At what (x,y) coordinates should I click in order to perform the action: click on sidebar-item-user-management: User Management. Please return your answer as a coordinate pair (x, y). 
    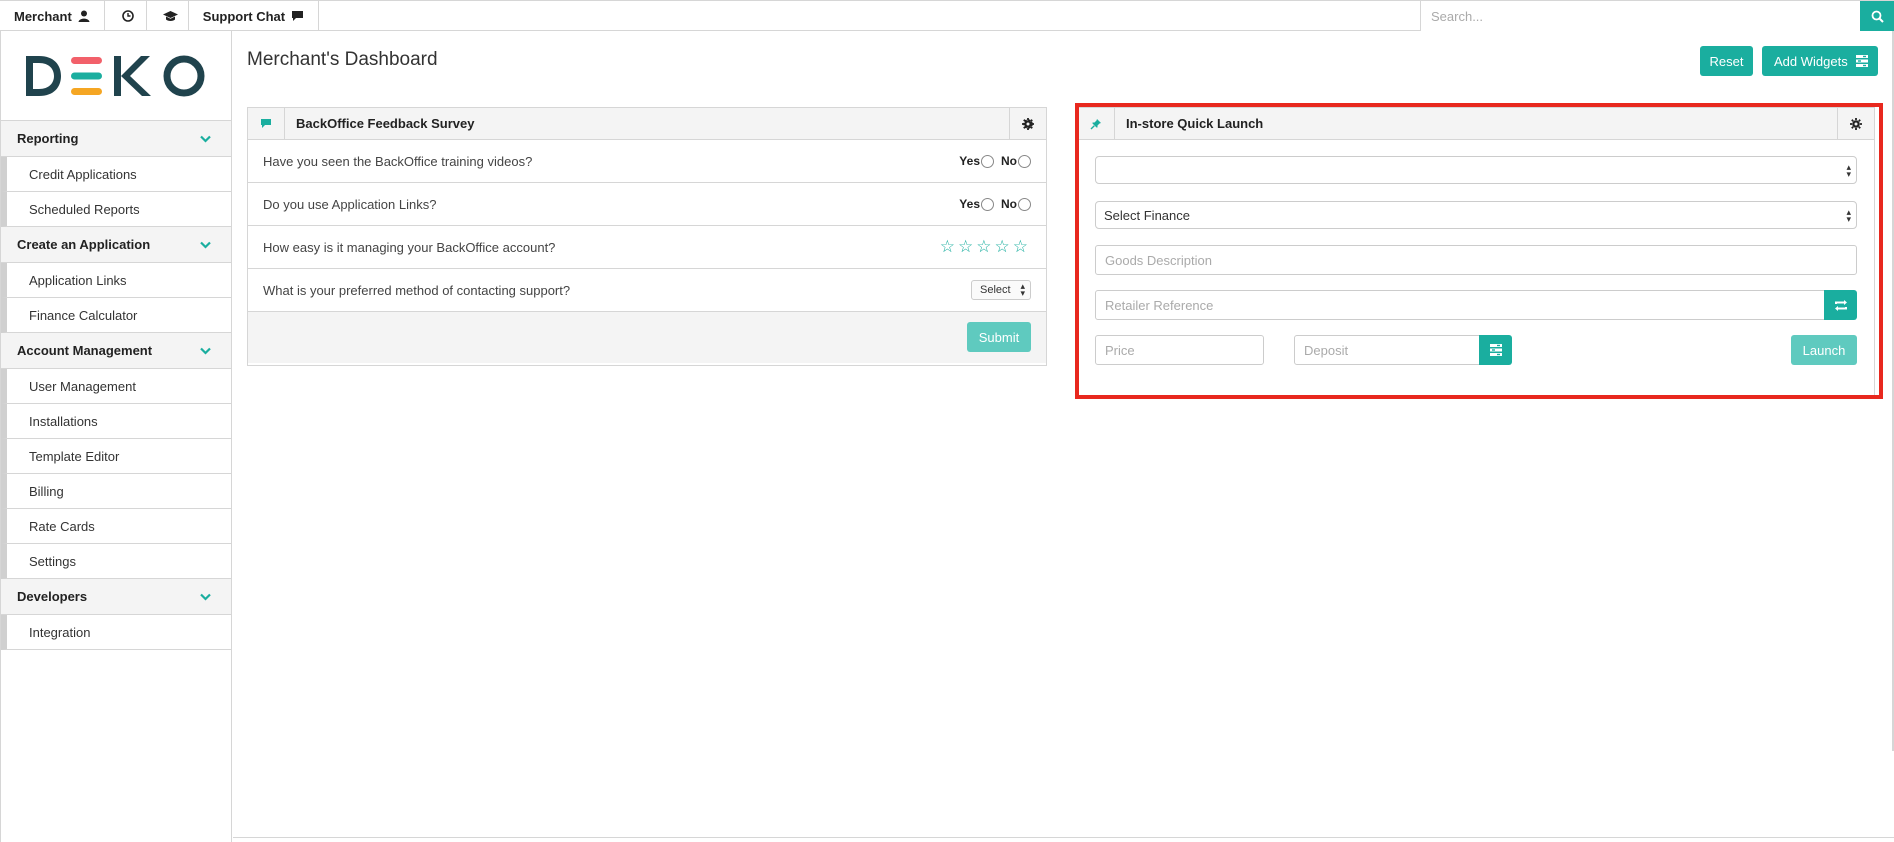
    Looking at the image, I should click on (116, 386).